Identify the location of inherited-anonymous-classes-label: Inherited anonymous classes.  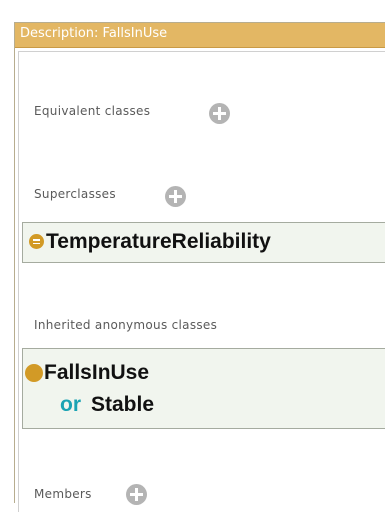
(126, 325).